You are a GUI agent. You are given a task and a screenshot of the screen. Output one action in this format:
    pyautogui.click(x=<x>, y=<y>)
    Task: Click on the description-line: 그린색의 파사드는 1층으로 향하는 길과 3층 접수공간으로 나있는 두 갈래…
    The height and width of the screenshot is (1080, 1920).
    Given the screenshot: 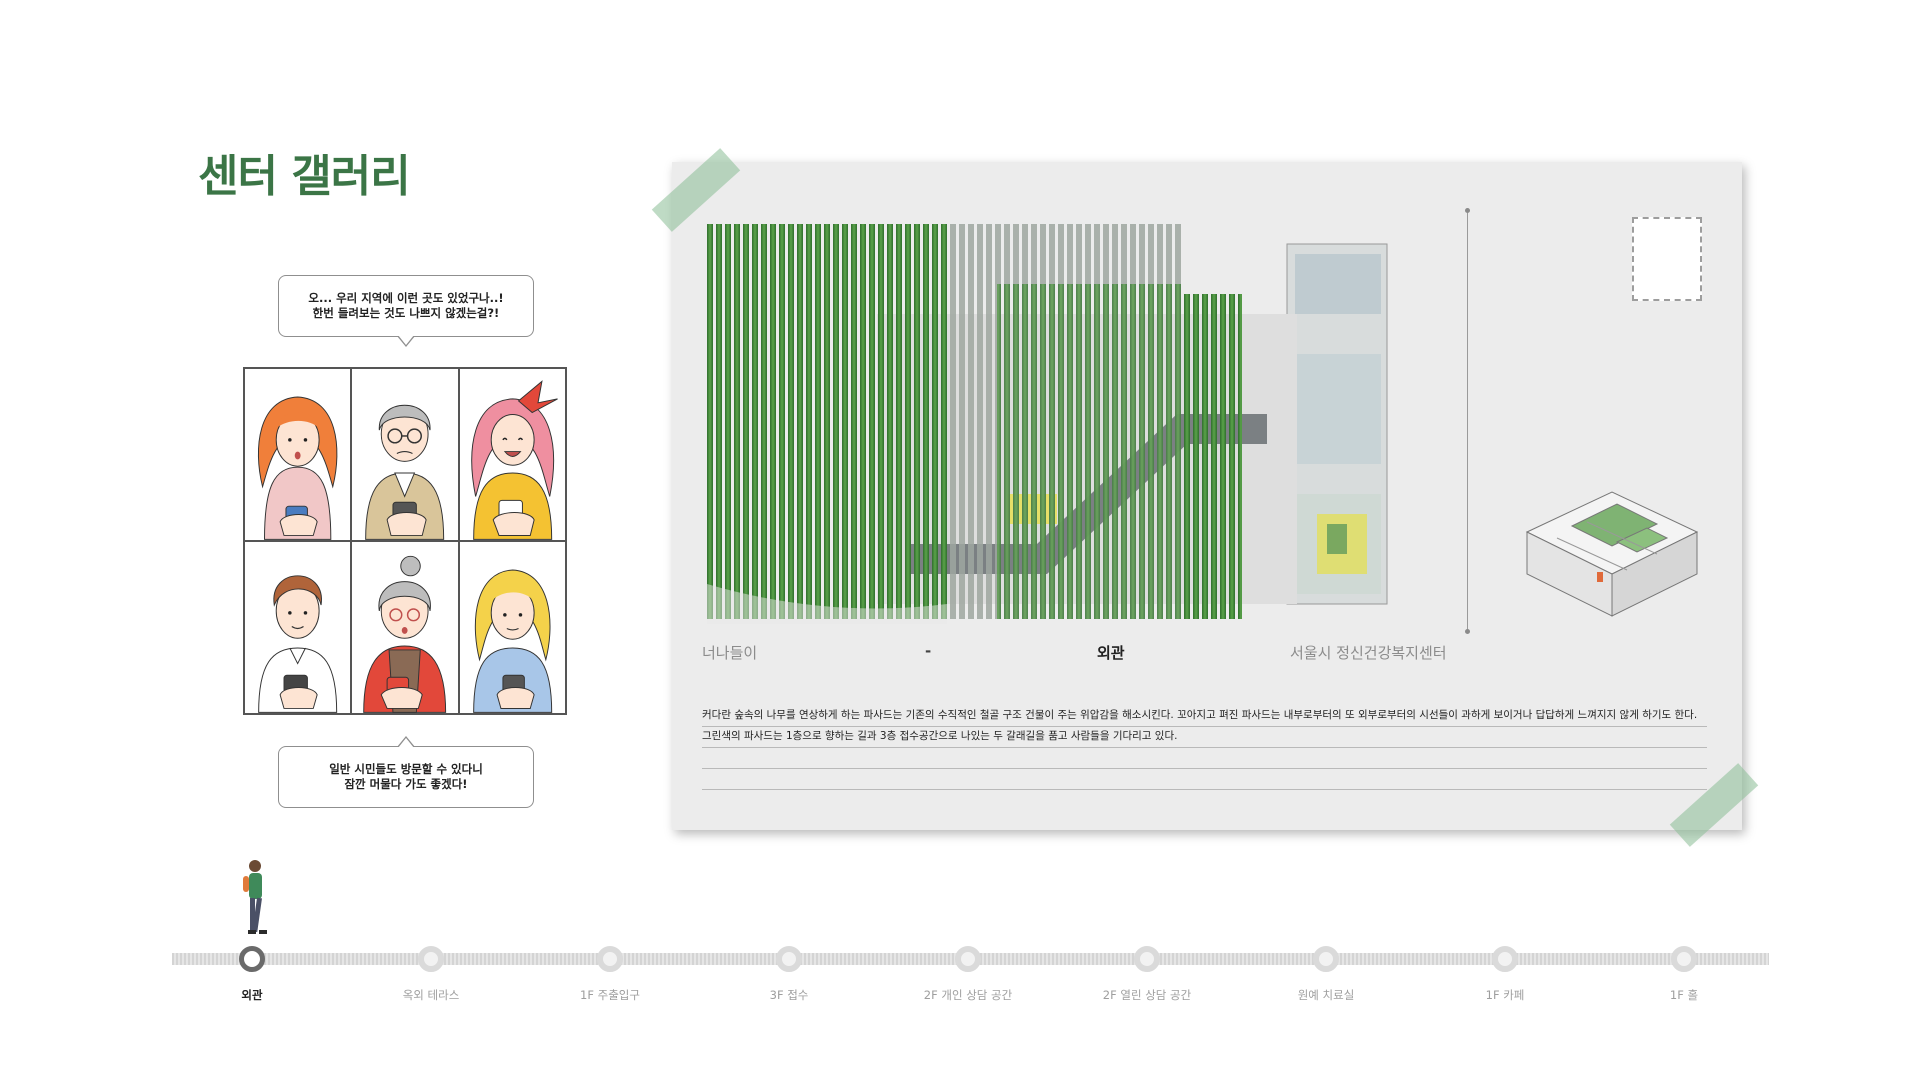 What is the action you would take?
    pyautogui.click(x=1204, y=737)
    